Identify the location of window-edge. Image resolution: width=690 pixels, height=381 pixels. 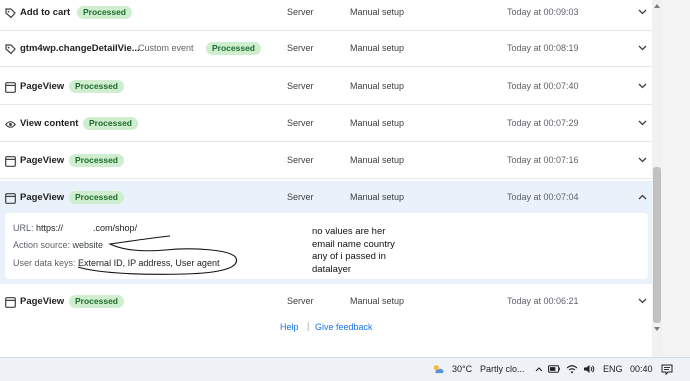
(676, 178).